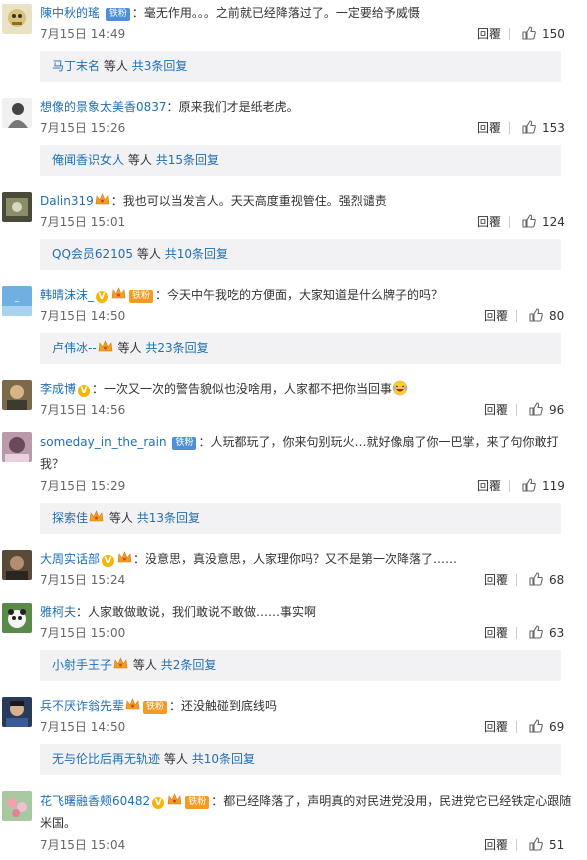 Image resolution: width=587 pixels, height=860 pixels. What do you see at coordinates (76, 66) in the screenshot?
I see `sub-reply-user: 马丁末名` at bounding box center [76, 66].